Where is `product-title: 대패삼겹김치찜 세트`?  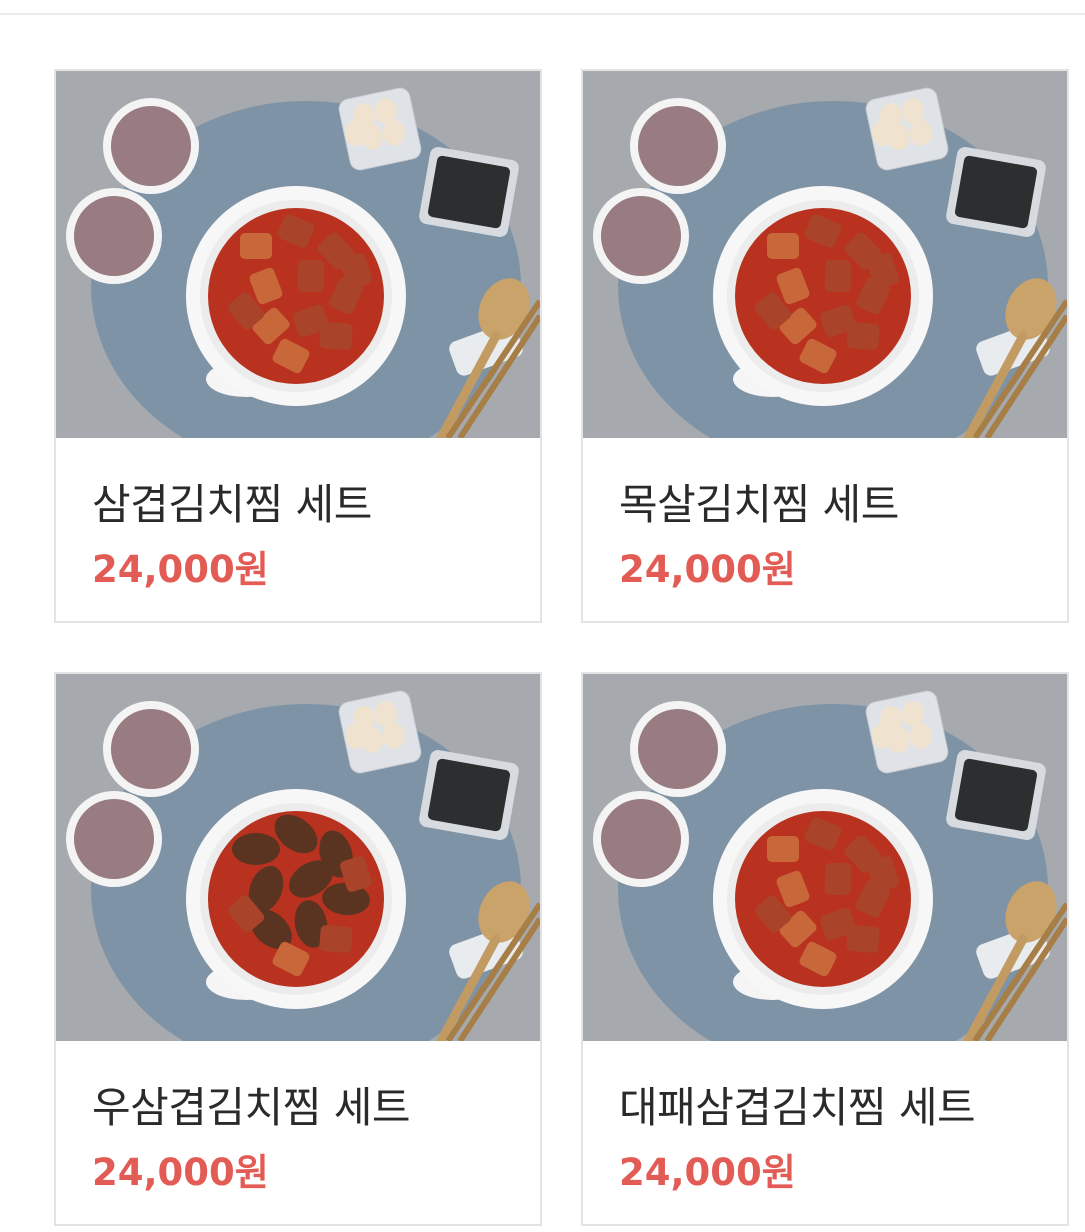
product-title: 대패삼겹김치찜 세트 is located at coordinates (797, 1104).